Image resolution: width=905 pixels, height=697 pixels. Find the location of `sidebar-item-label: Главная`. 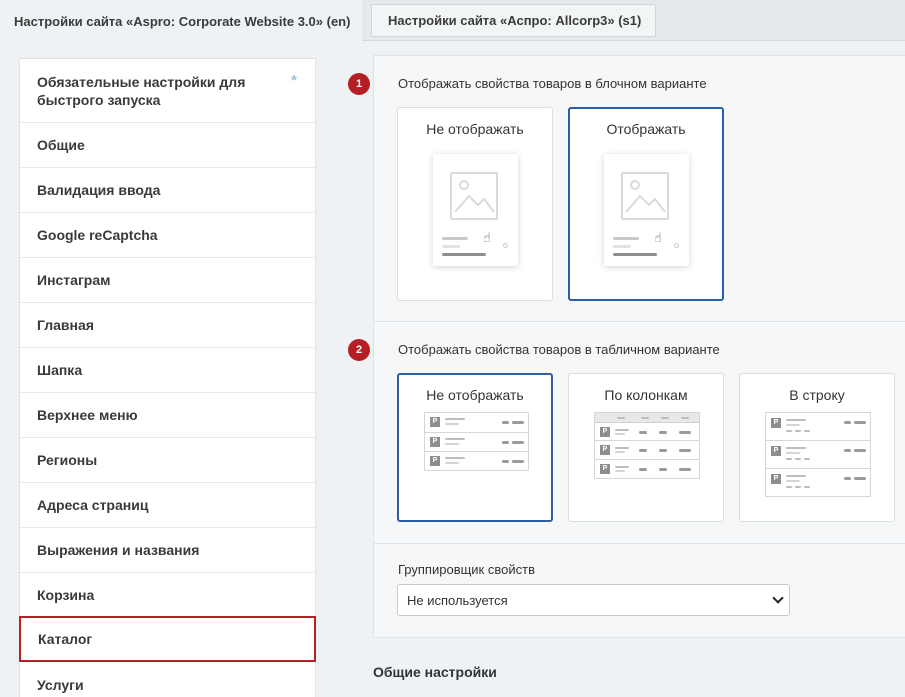

sidebar-item-label: Главная is located at coordinates (65, 325).